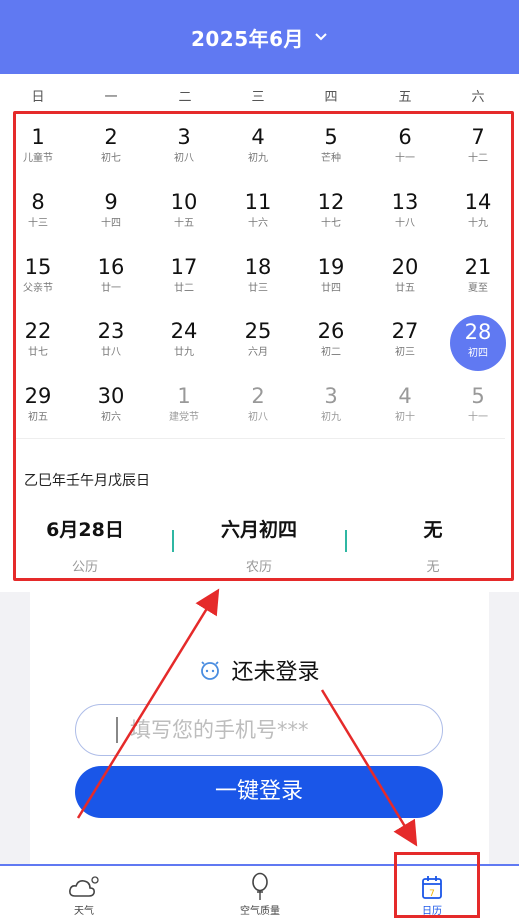  What do you see at coordinates (38, 343) in the screenshot?
I see `calendar-day: 22 廿七` at bounding box center [38, 343].